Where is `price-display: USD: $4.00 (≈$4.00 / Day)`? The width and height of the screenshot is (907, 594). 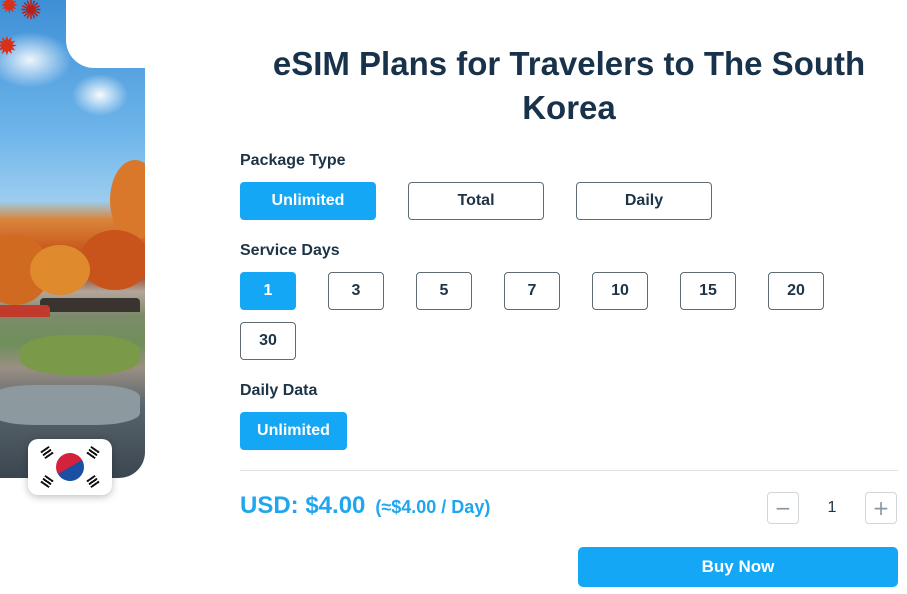 price-display: USD: $4.00 (≈$4.00 / Day) is located at coordinates (365, 506).